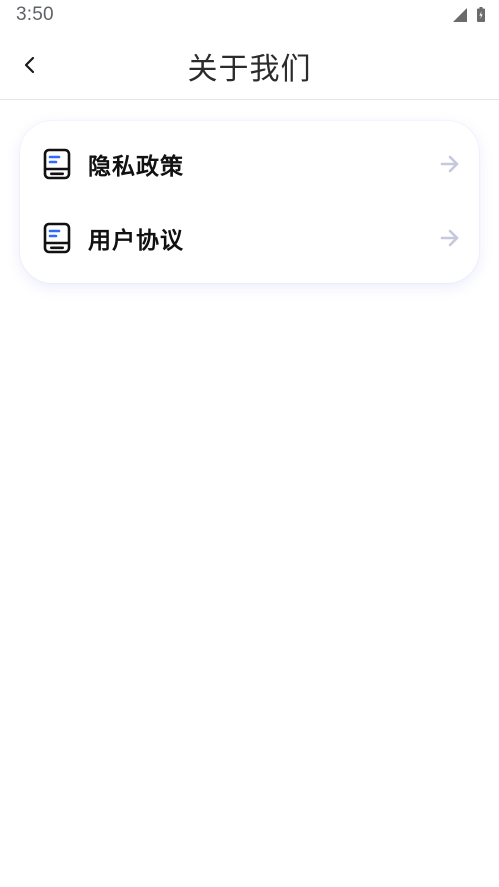  I want to click on page-title: 关于我们, so click(249, 69).